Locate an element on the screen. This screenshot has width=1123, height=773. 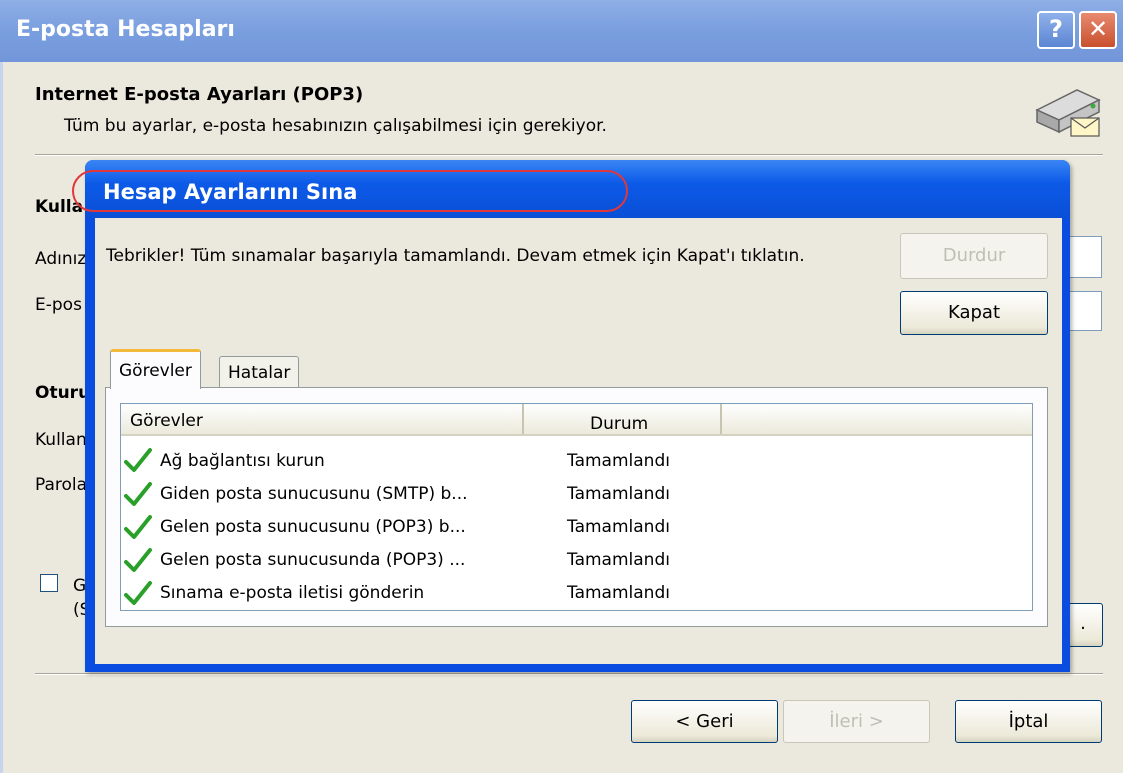
tab-tasks: Görevler is located at coordinates (155, 369).